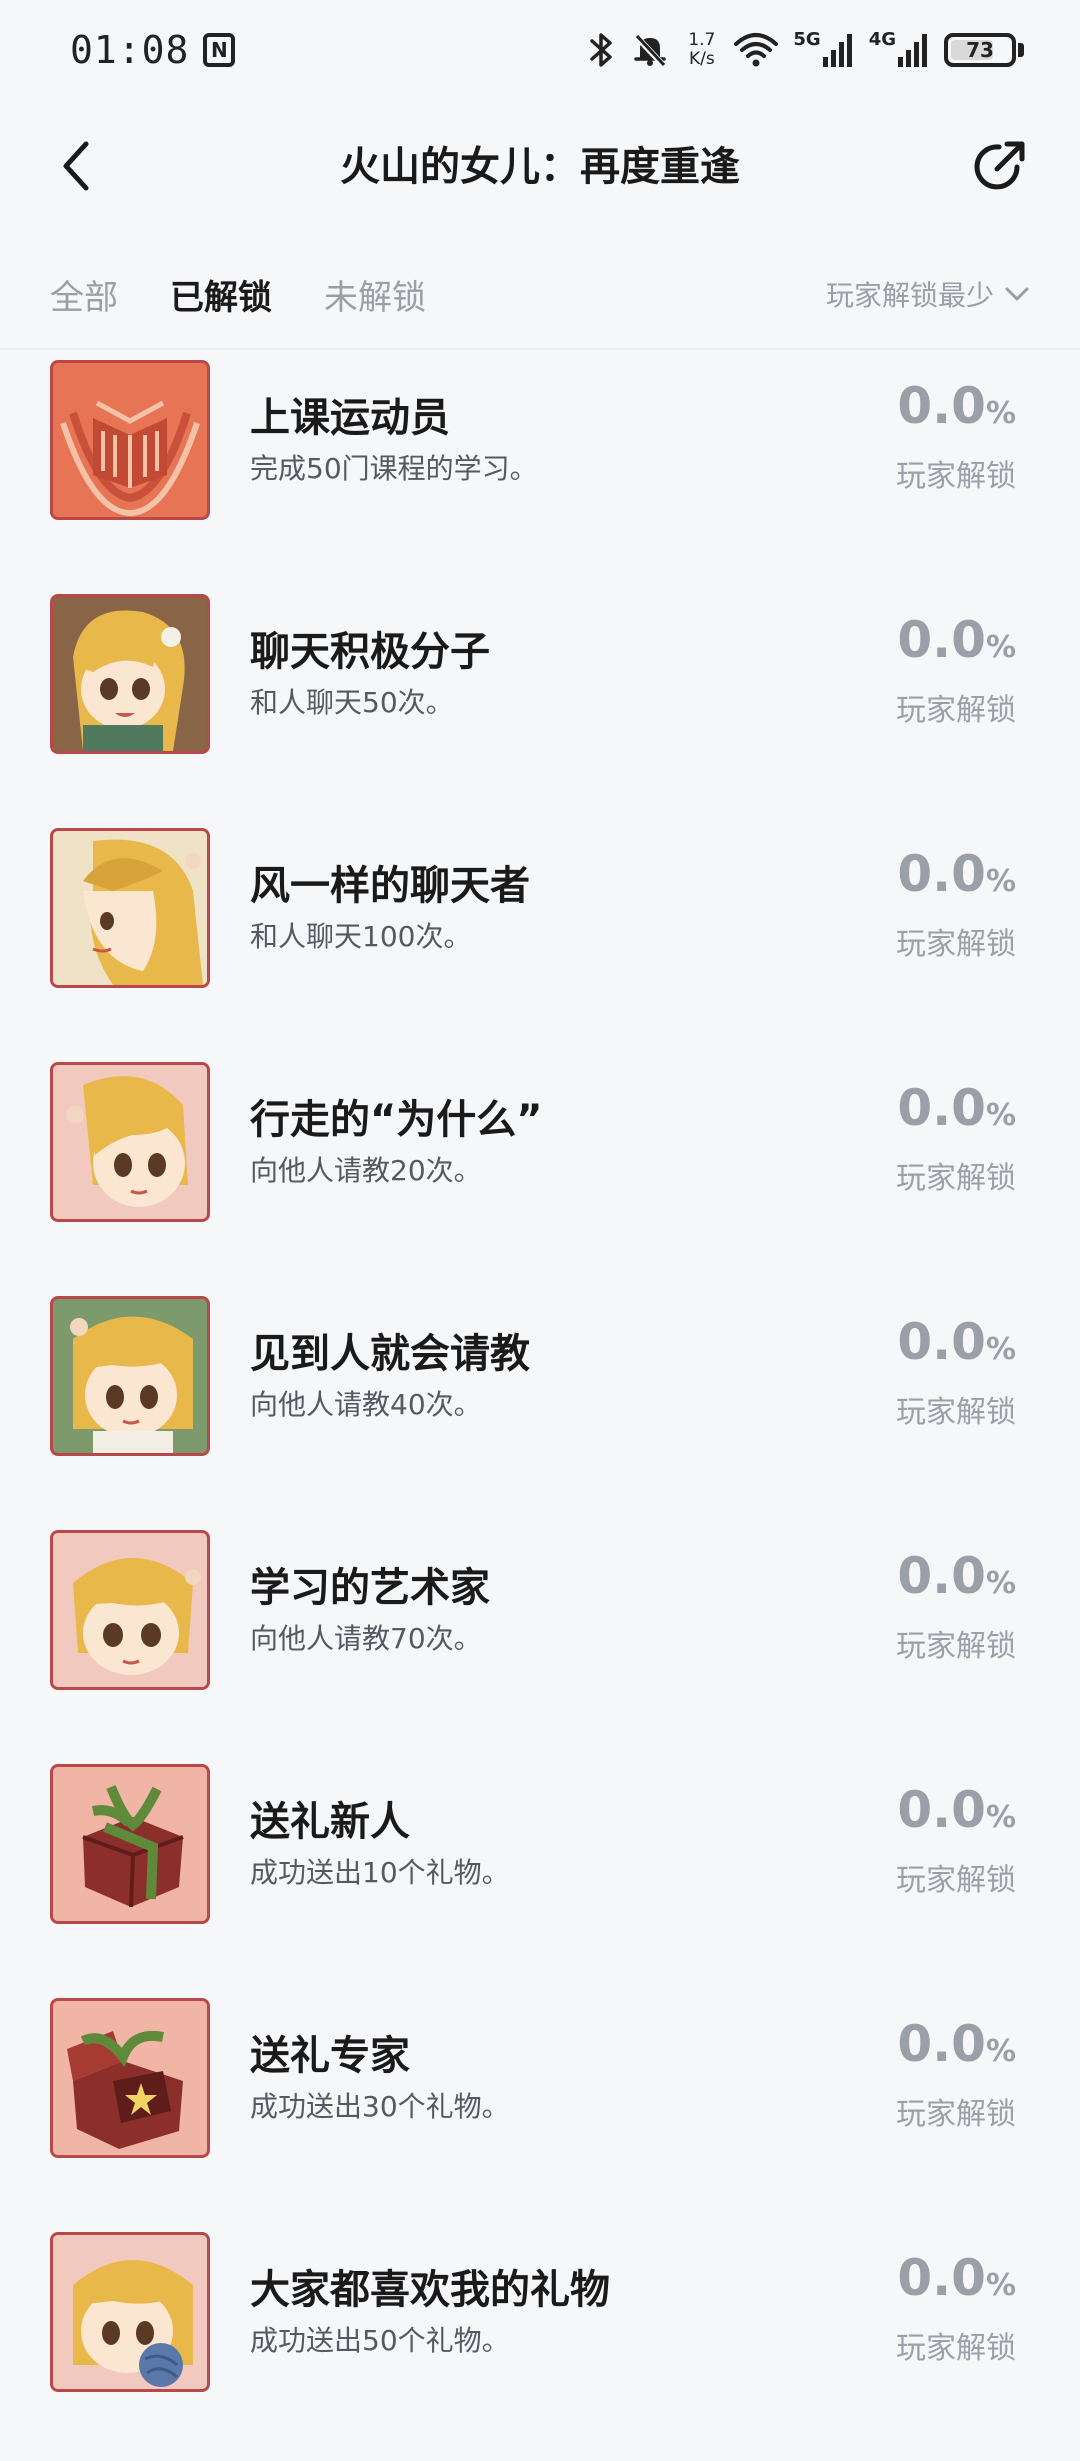 This screenshot has width=1080, height=2461. What do you see at coordinates (352, 702) in the screenshot?
I see `achievement-desc: 和人聊天50次。` at bounding box center [352, 702].